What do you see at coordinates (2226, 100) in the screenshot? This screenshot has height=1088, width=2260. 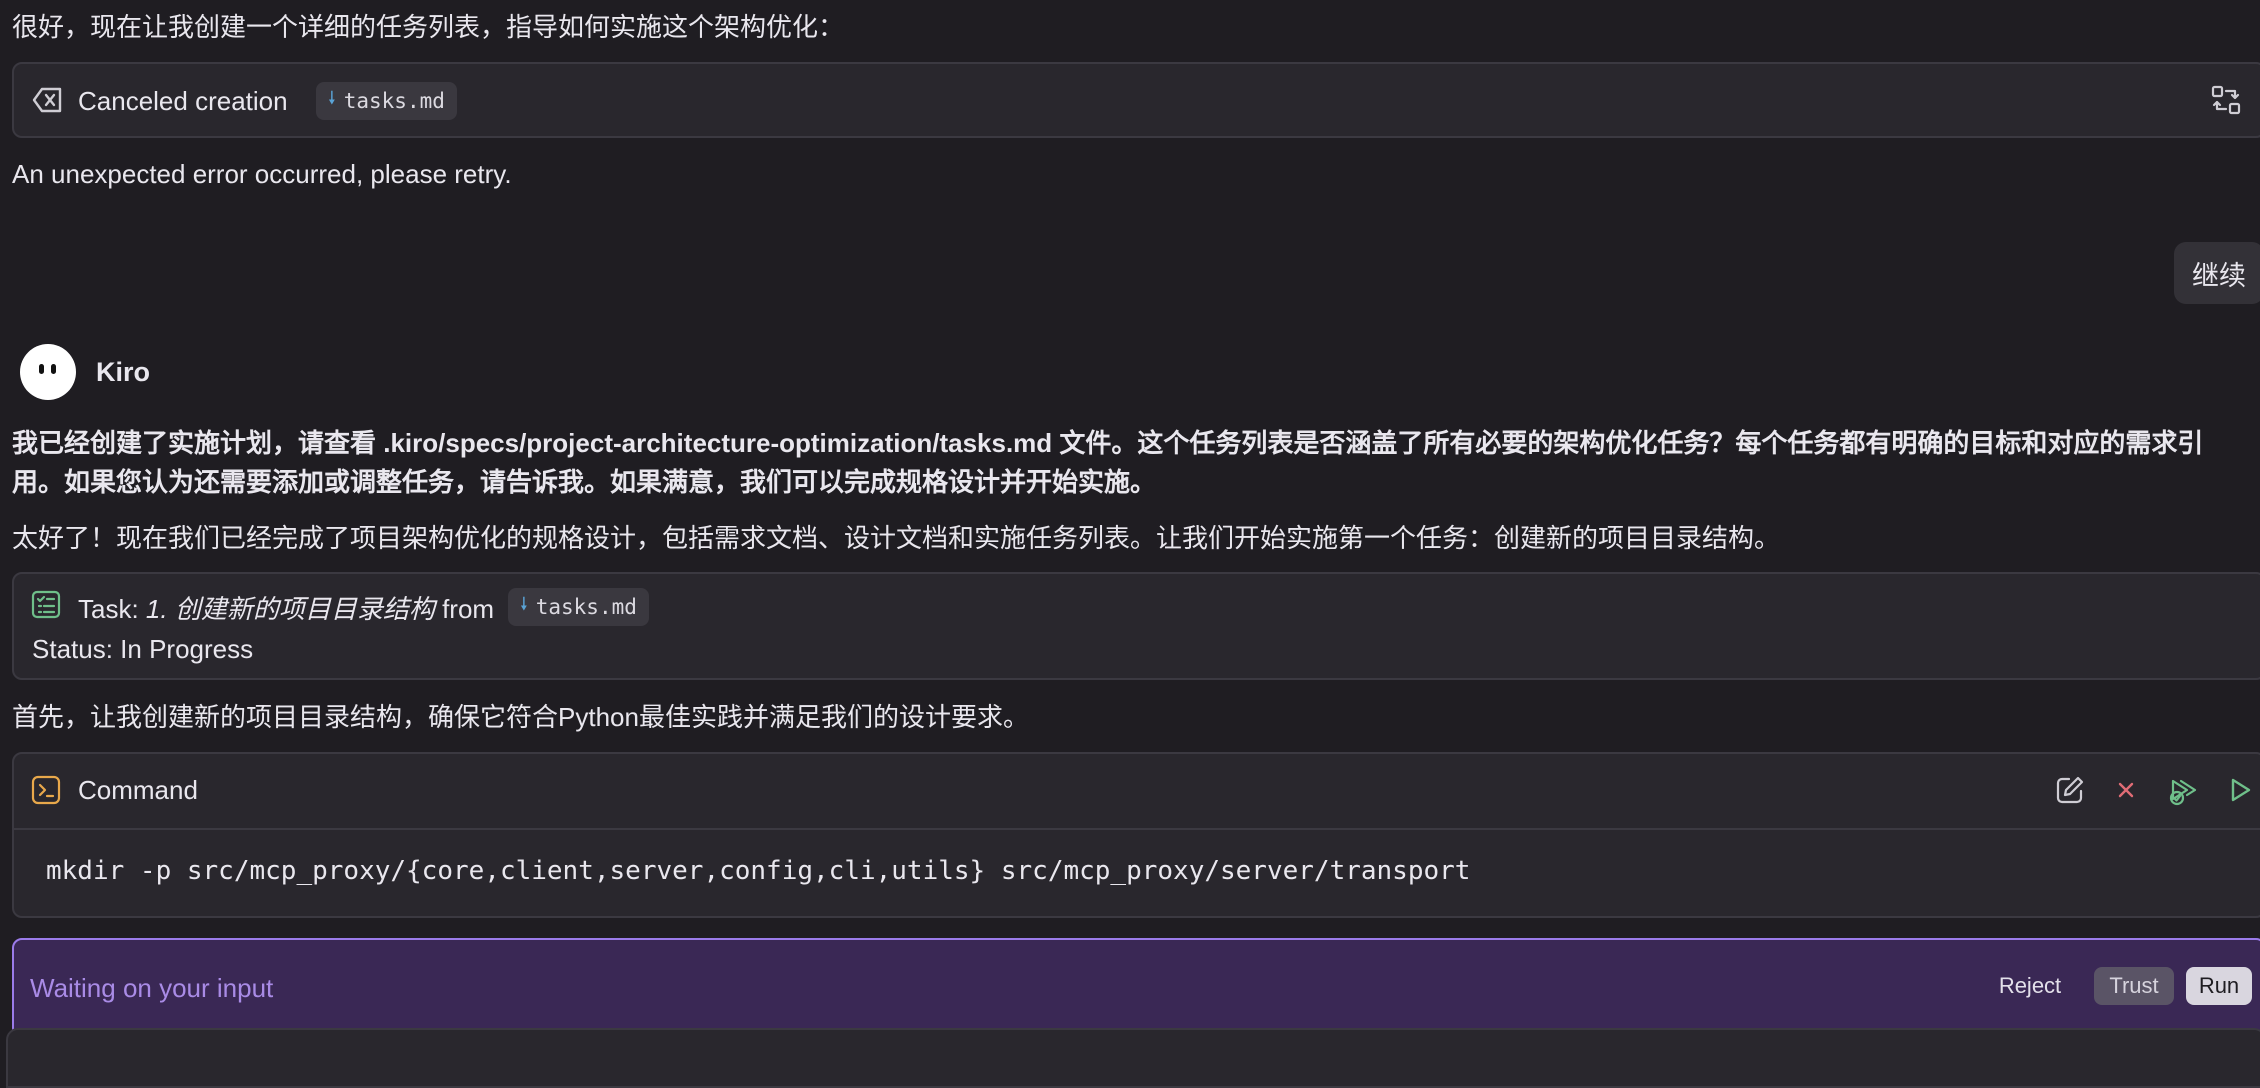 I see `compare-icon` at bounding box center [2226, 100].